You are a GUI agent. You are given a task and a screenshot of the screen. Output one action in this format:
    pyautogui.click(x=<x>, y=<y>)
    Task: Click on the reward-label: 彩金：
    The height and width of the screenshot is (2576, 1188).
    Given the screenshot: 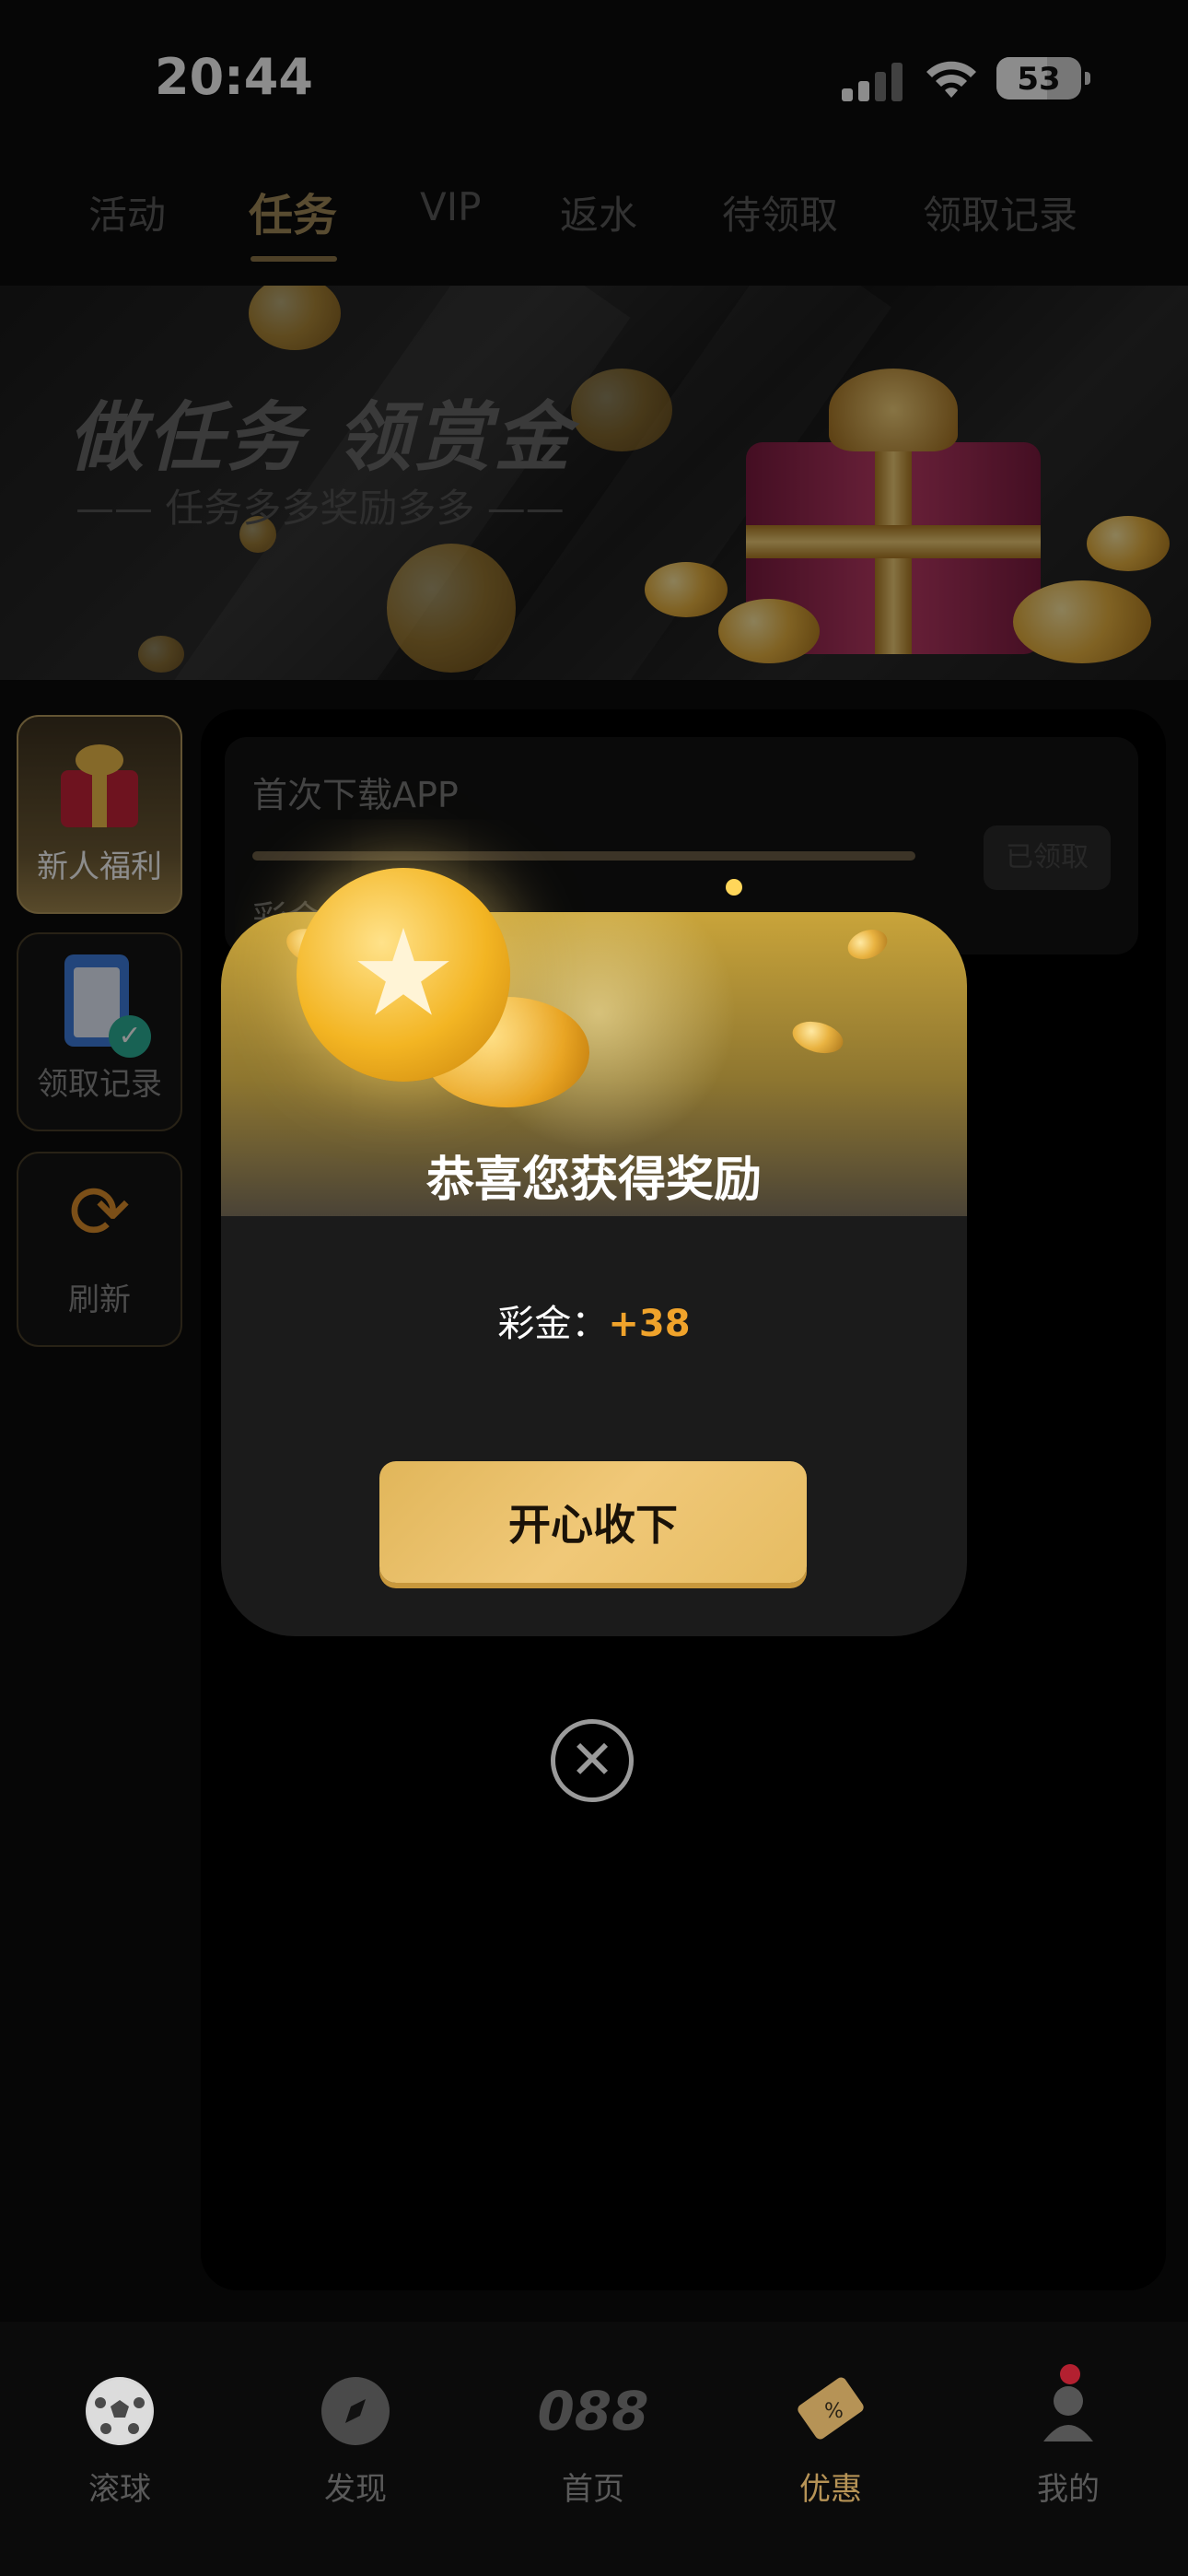 What is the action you would take?
    pyautogui.click(x=553, y=1324)
    